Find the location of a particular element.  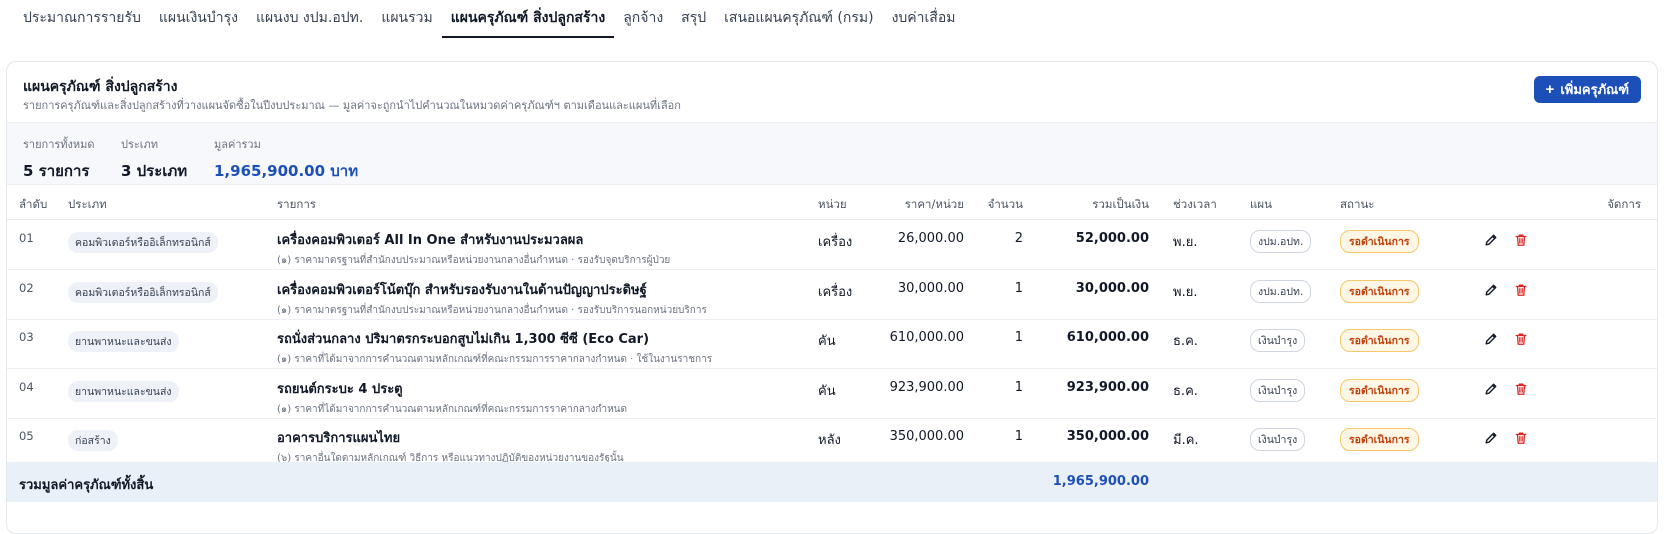

stat-total-items-label: รายการทั้งหมด is located at coordinates (59, 144).